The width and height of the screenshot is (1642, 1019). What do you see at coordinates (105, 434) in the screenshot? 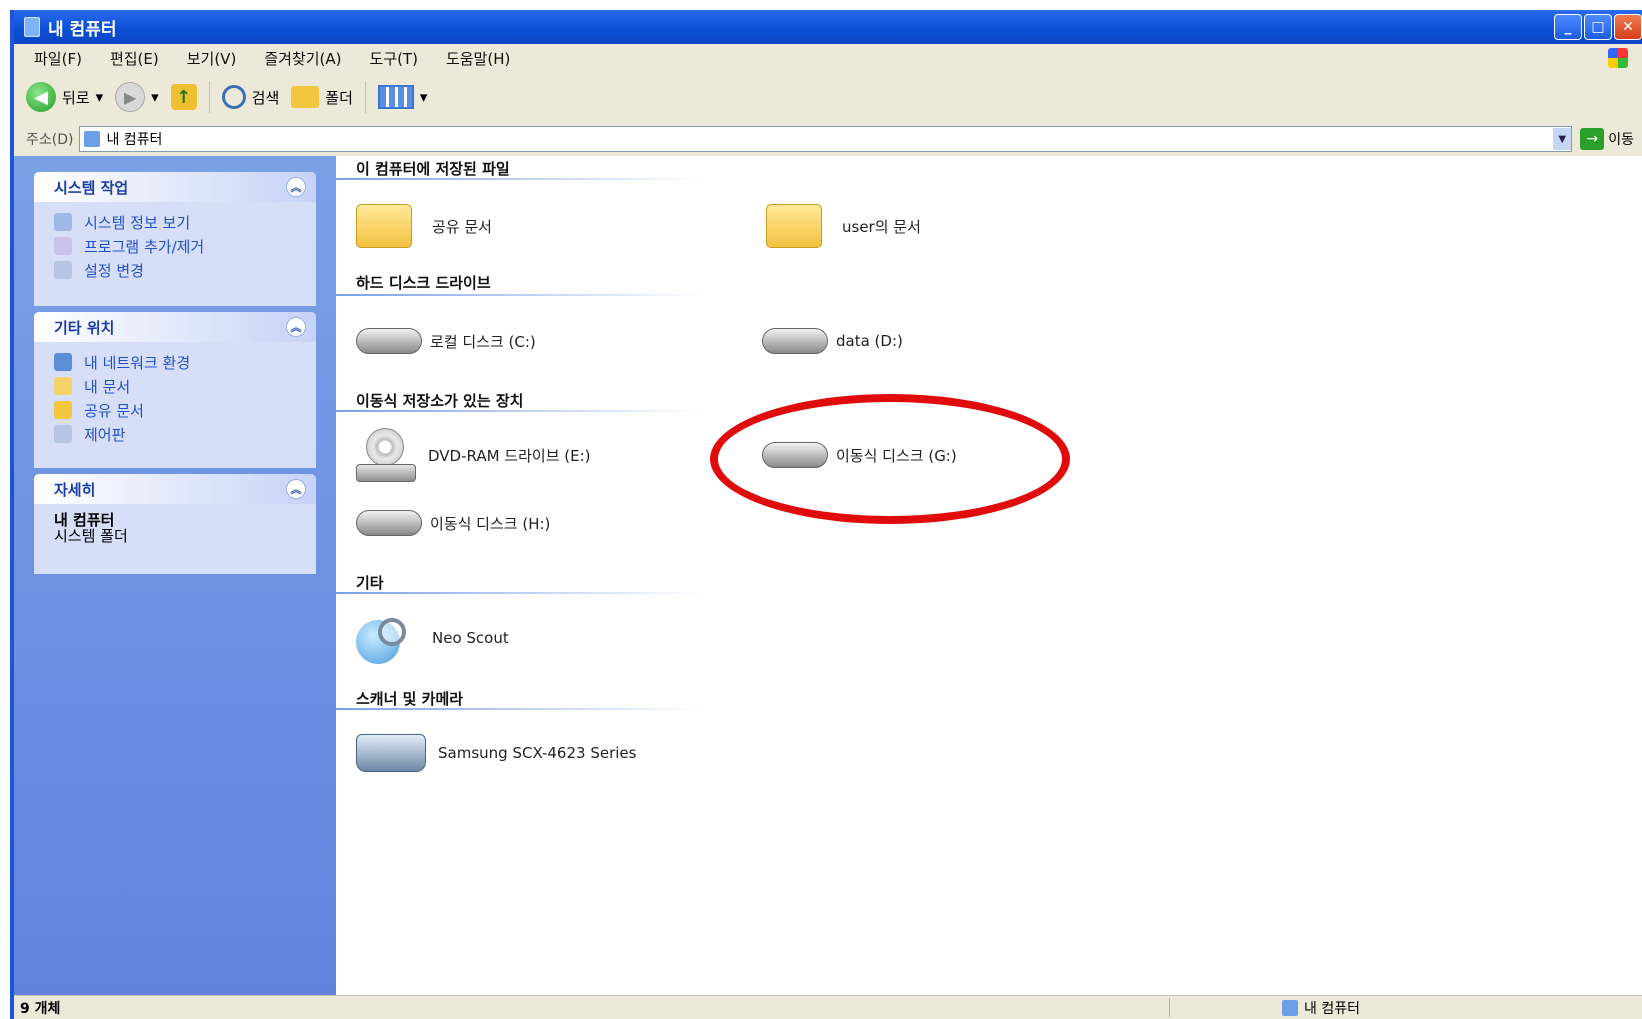
I see `place-label: 제어판` at bounding box center [105, 434].